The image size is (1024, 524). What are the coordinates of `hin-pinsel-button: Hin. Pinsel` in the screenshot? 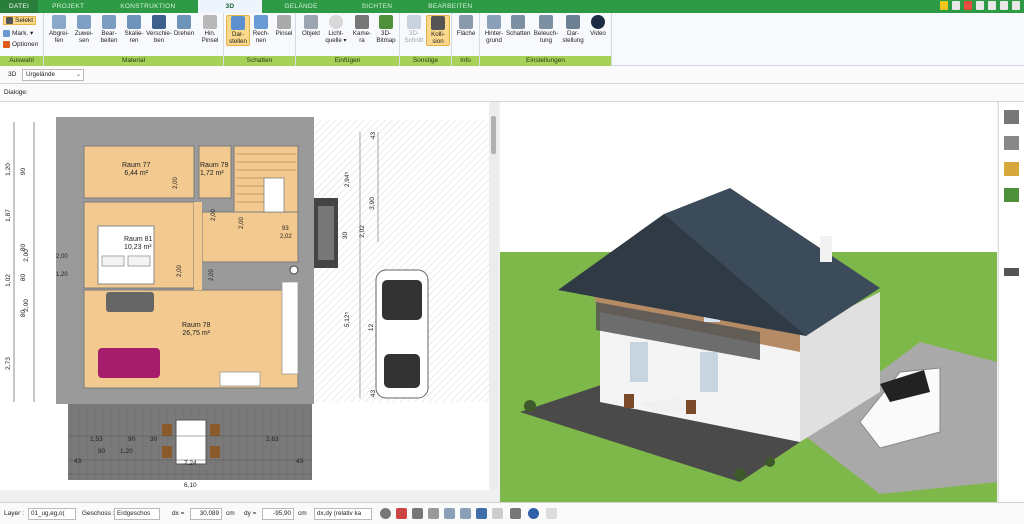 It's located at (210, 29).